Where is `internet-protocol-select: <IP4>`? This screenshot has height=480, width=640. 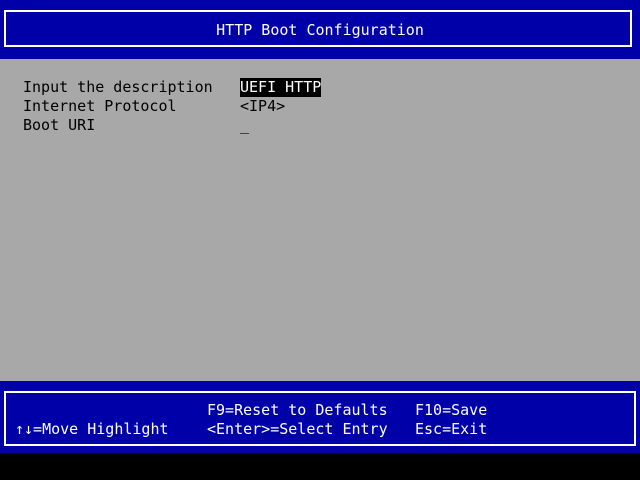 internet-protocol-select: <IP4> is located at coordinates (262, 106).